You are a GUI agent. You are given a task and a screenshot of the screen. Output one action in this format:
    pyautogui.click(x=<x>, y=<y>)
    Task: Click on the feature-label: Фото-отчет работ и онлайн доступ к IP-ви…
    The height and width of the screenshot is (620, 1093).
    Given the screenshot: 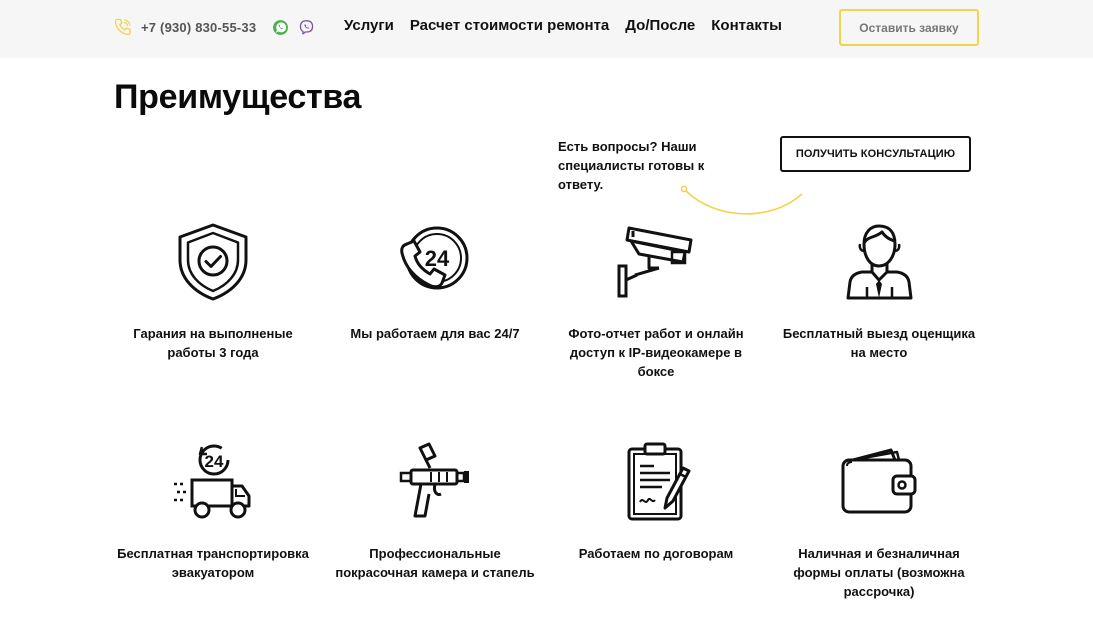 What is the action you would take?
    pyautogui.click(x=656, y=352)
    